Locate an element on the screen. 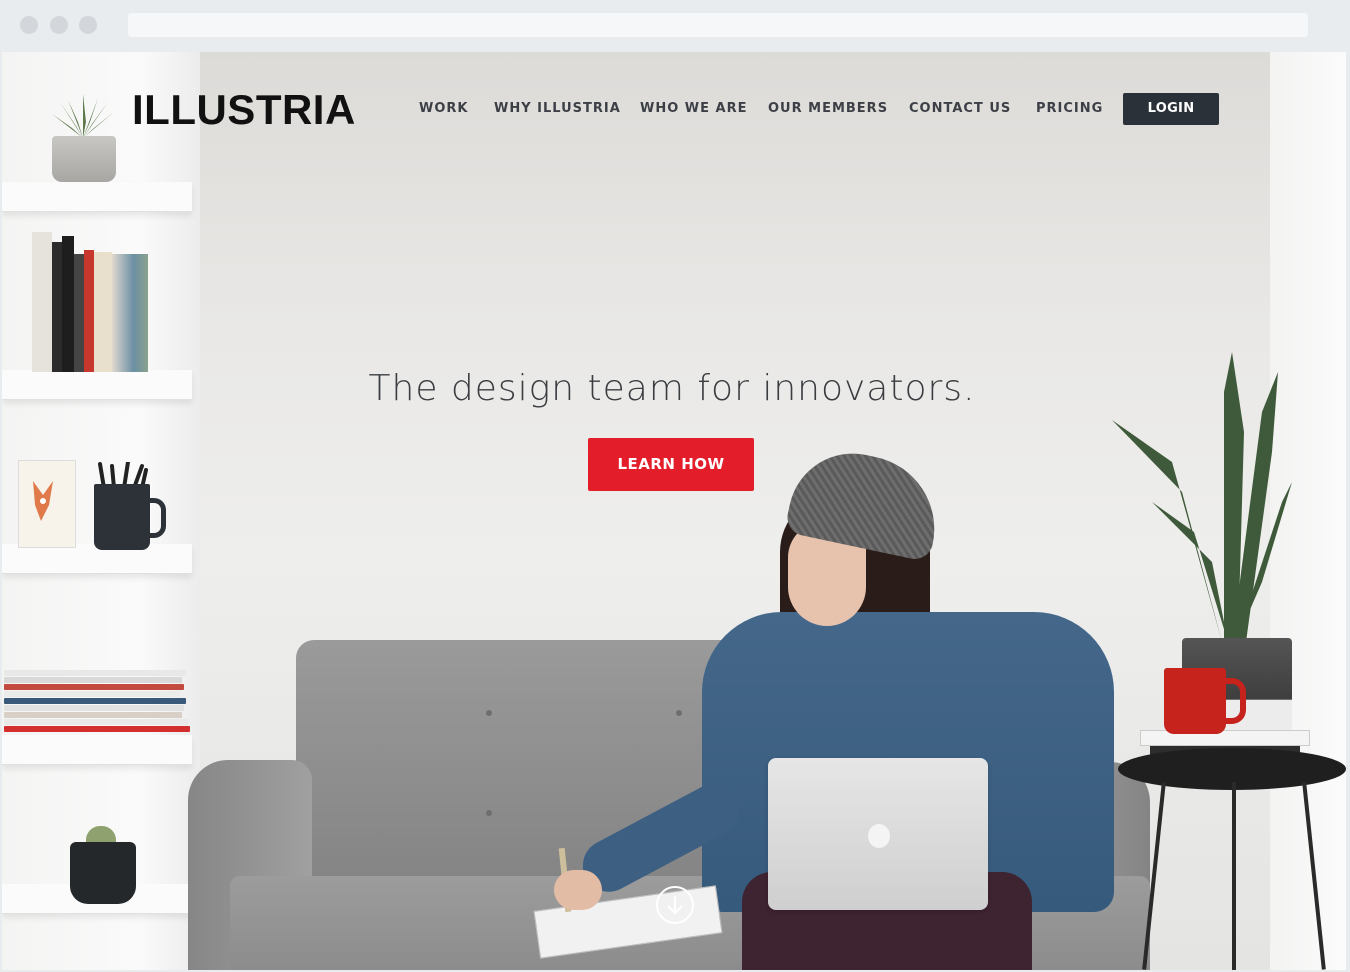  concrete-pot-image is located at coordinates (84, 159).